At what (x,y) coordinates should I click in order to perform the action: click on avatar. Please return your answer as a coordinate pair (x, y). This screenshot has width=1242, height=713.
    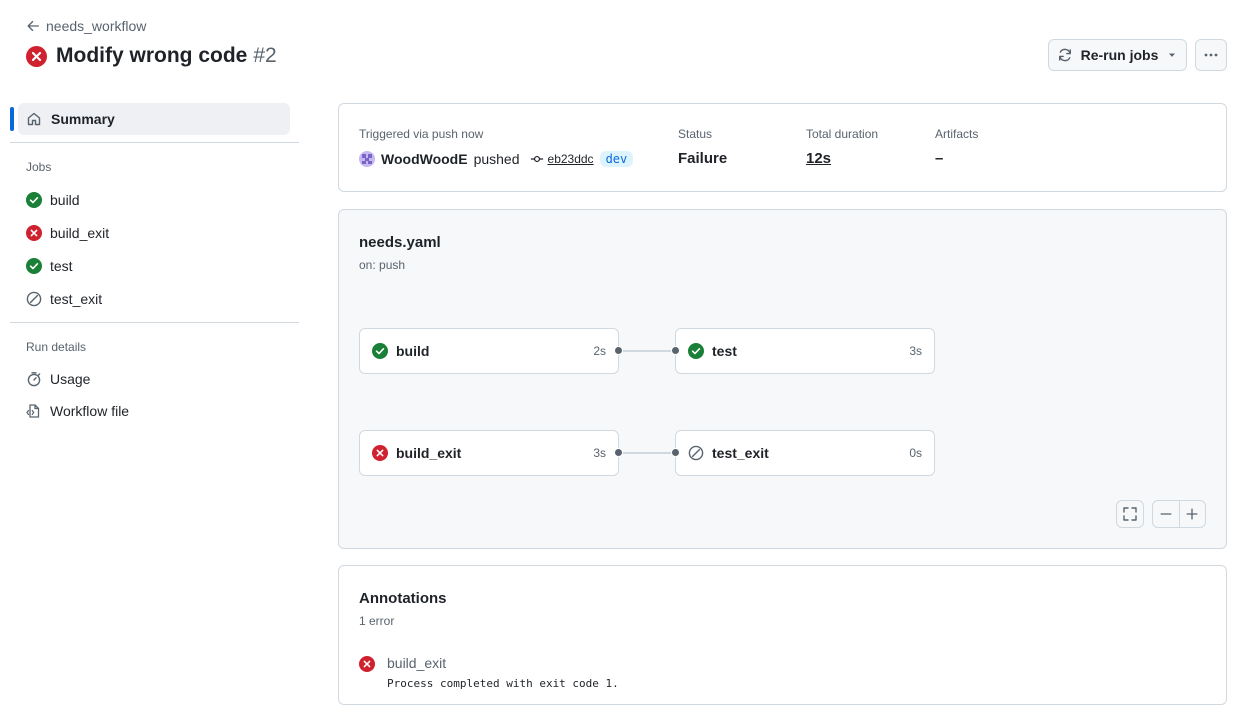
    Looking at the image, I should click on (367, 159).